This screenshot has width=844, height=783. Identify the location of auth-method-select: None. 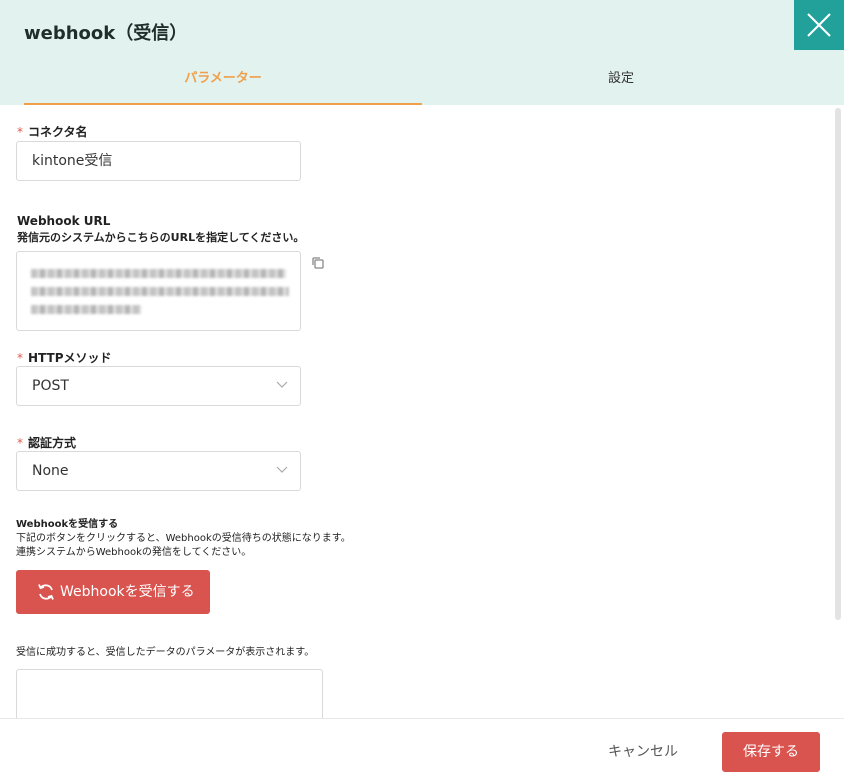
(158, 471).